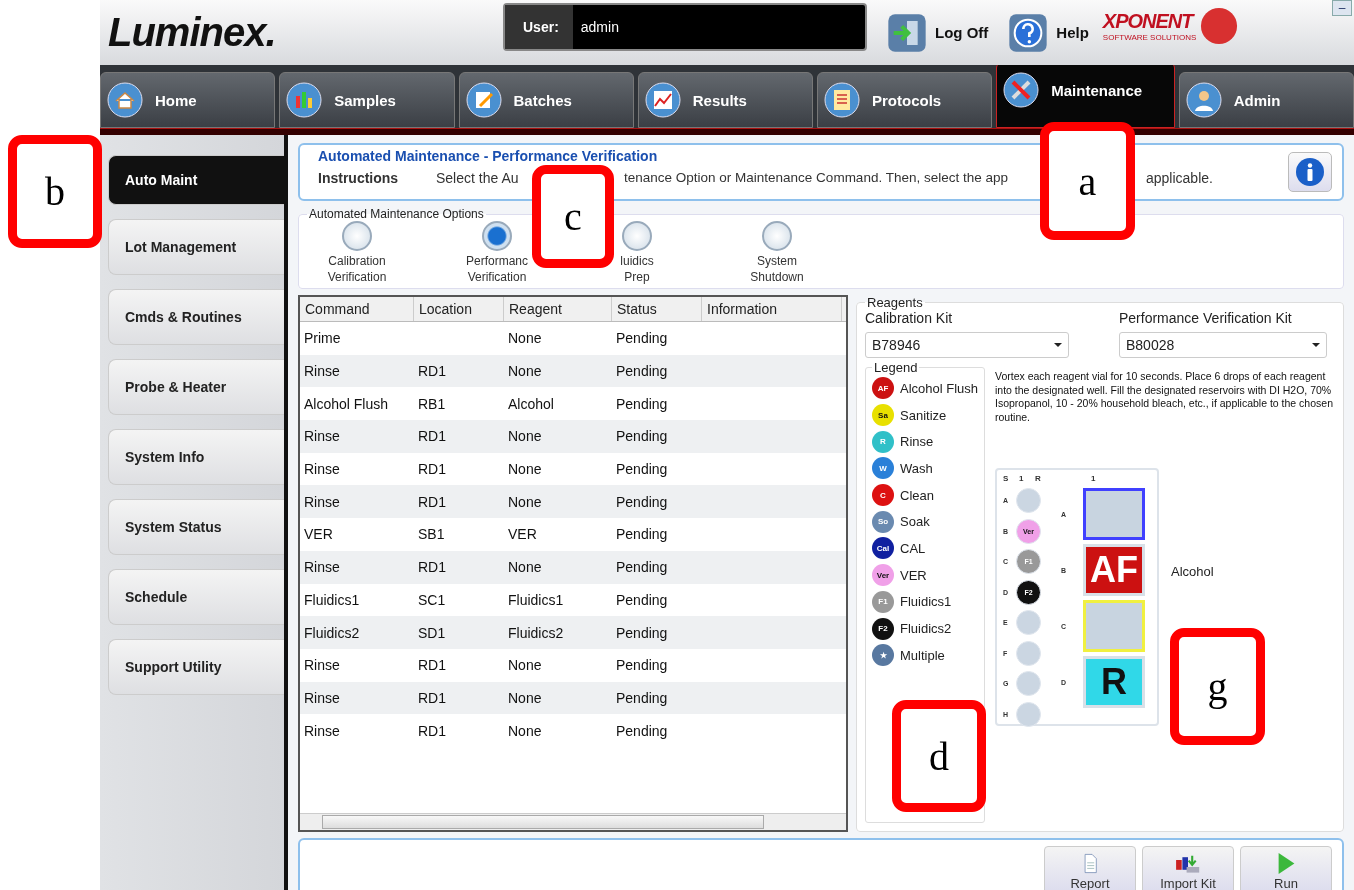  I want to click on table-row: Fluidics2 SD1 Fluidics2 Pending, so click(573, 632).